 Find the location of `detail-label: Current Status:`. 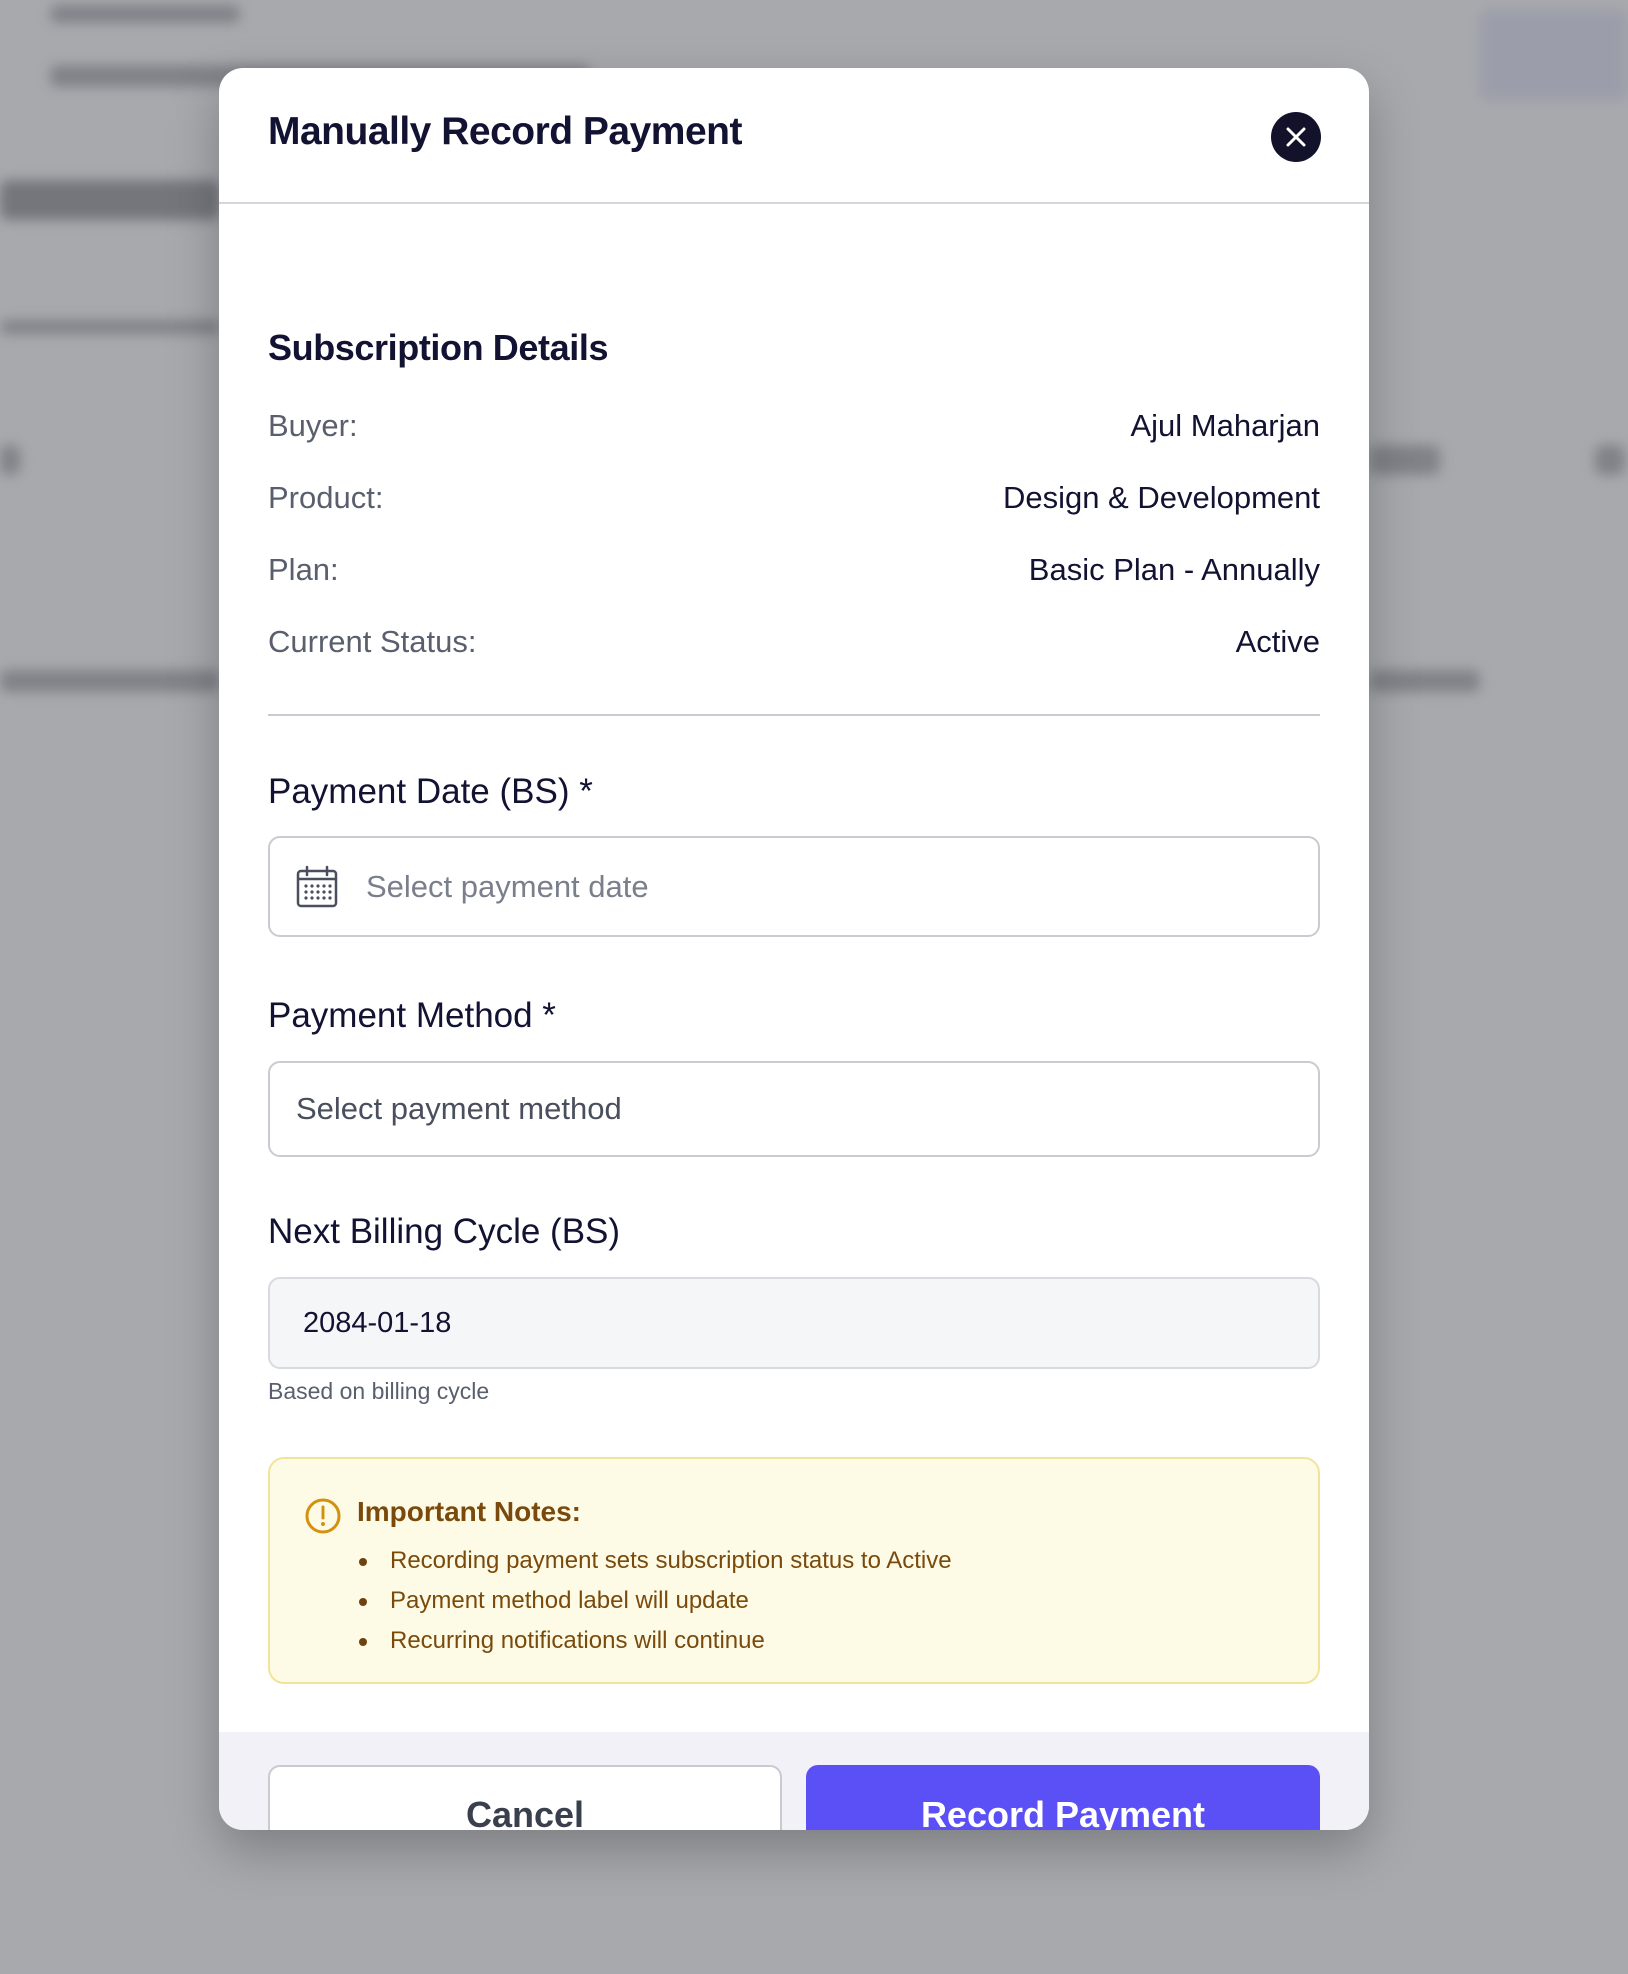

detail-label: Current Status: is located at coordinates (372, 641).